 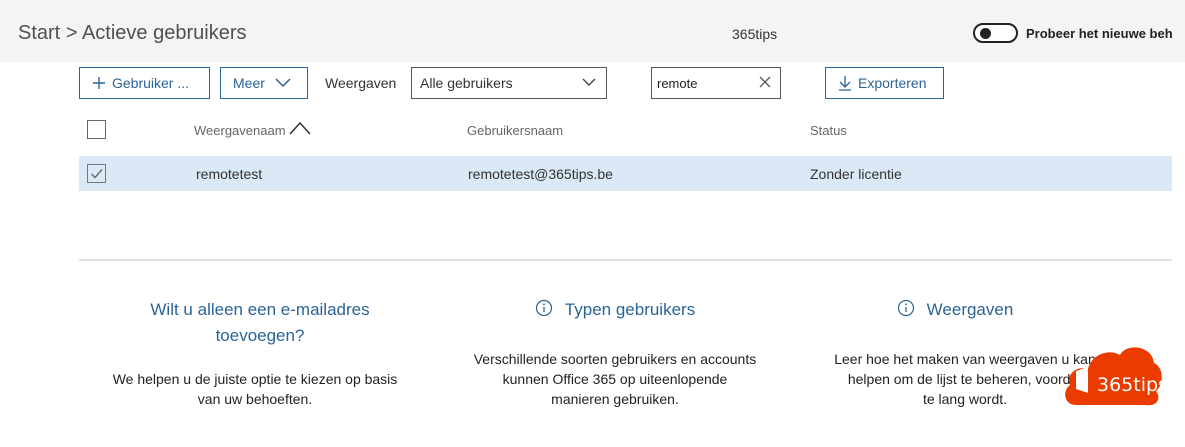 What do you see at coordinates (249, 83) in the screenshot?
I see `more-label: Meer` at bounding box center [249, 83].